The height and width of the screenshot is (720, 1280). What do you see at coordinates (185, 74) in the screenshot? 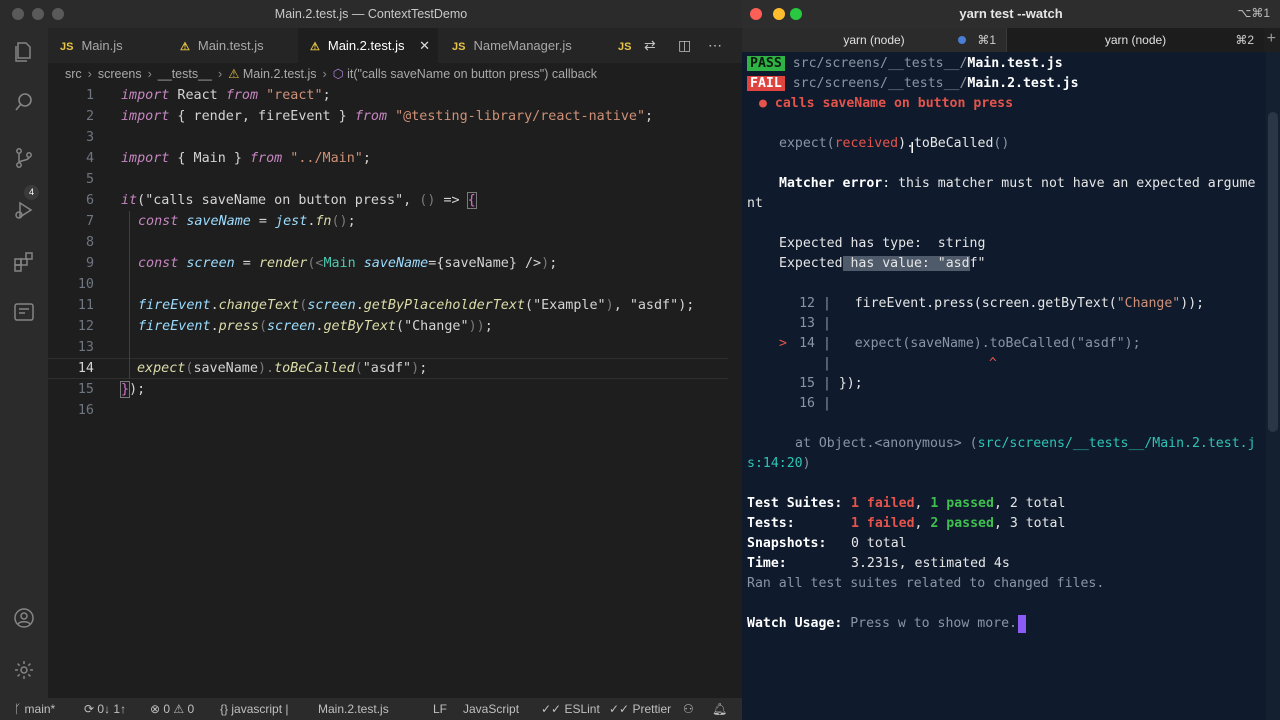
I see `breadcrumb-item: __tests__` at bounding box center [185, 74].